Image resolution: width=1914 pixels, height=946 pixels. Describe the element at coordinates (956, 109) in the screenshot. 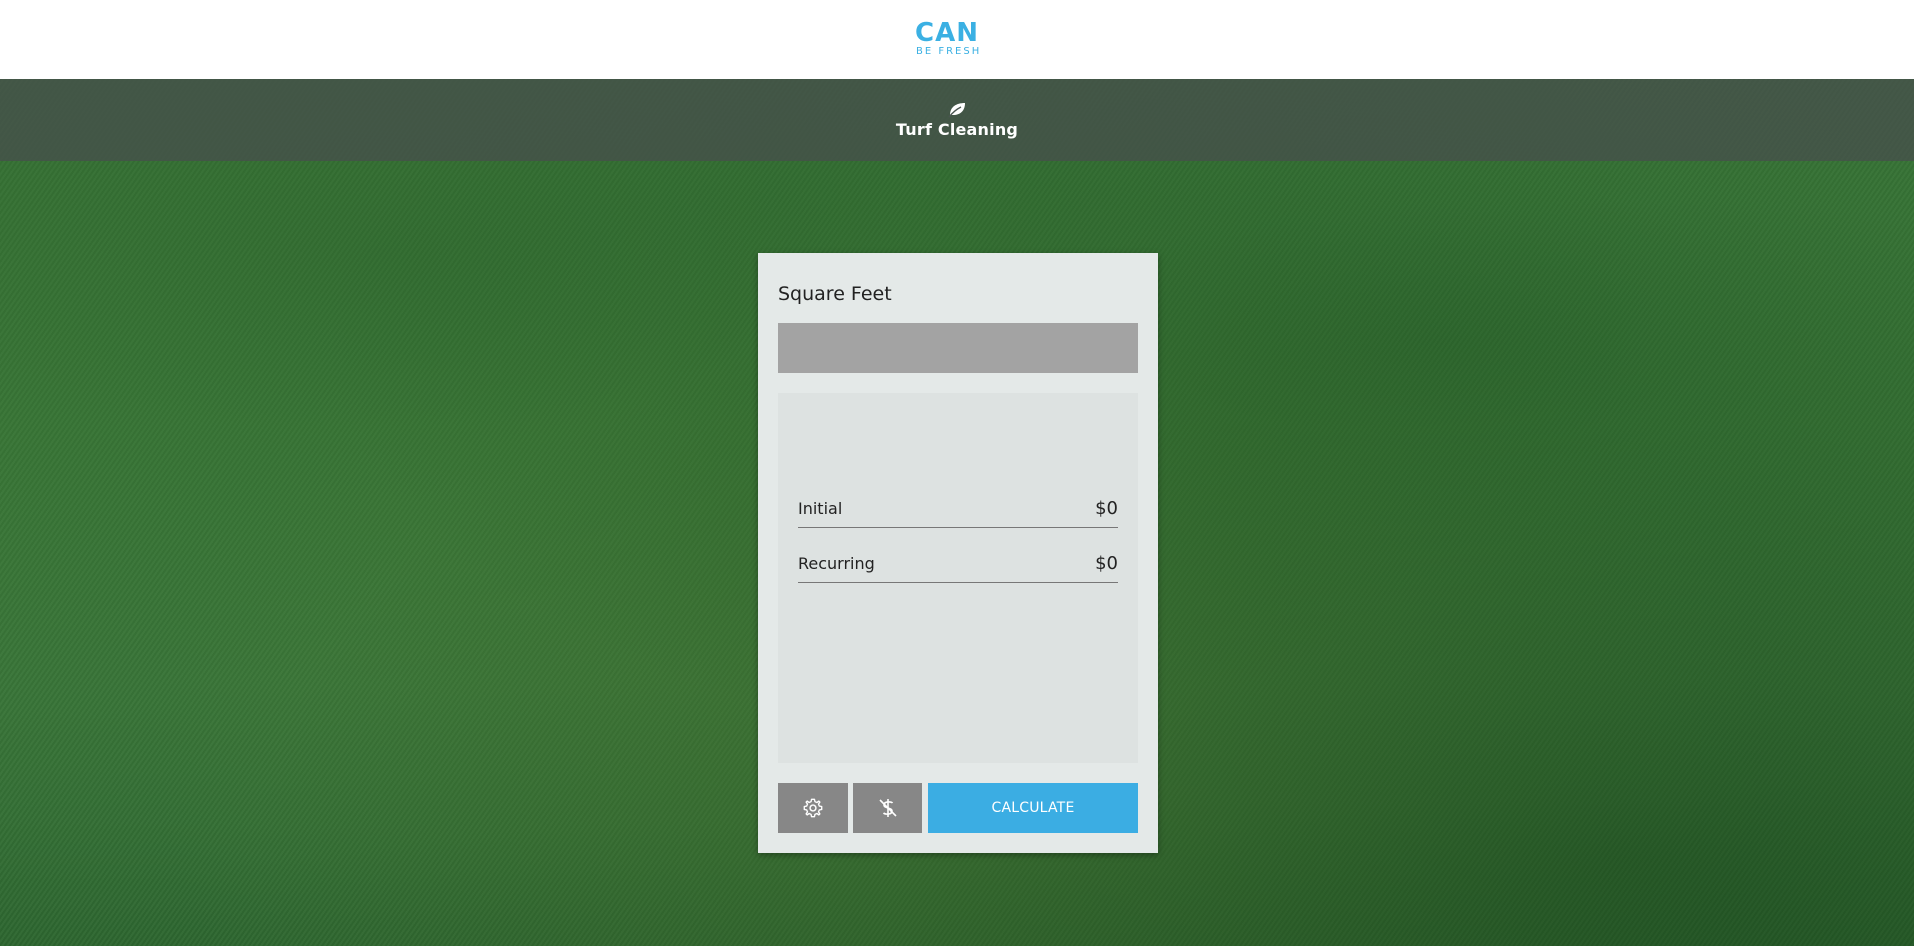

I see `leaf-icon` at that location.